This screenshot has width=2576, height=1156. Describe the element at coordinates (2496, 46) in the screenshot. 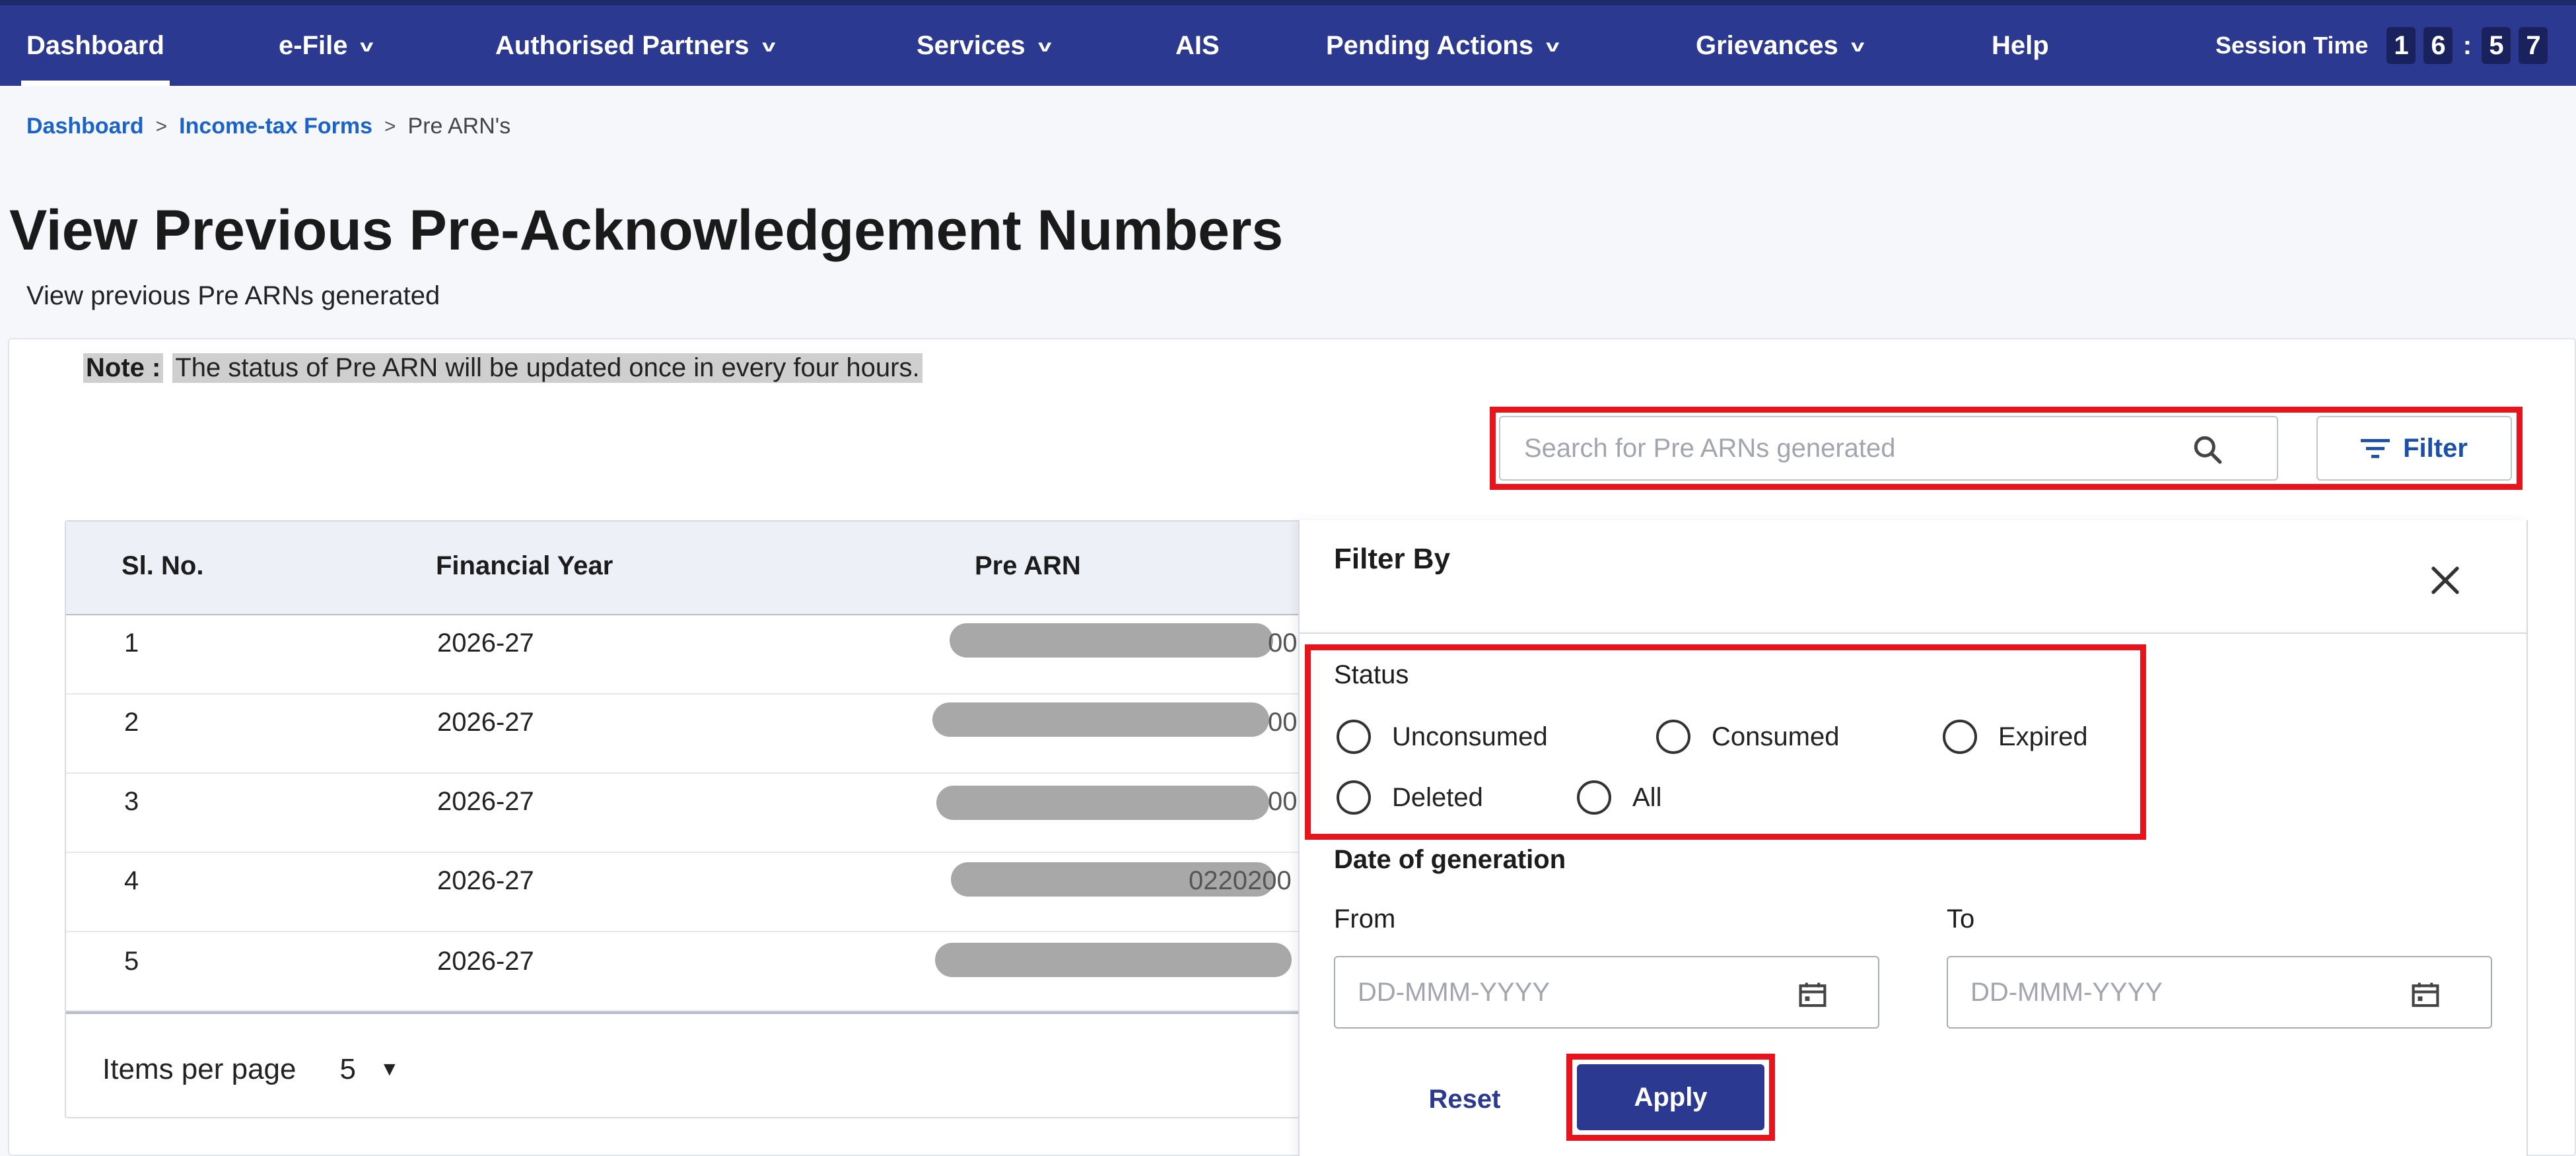

I see `session-digit: 5` at that location.